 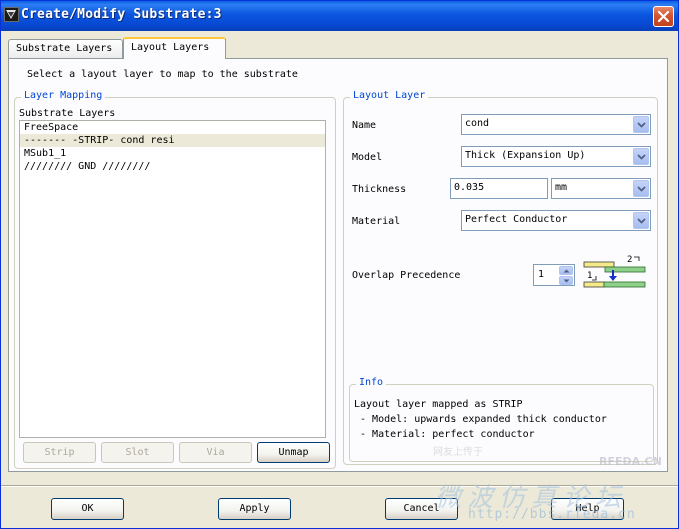 I want to click on slot-button: Slot, so click(x=137, y=452).